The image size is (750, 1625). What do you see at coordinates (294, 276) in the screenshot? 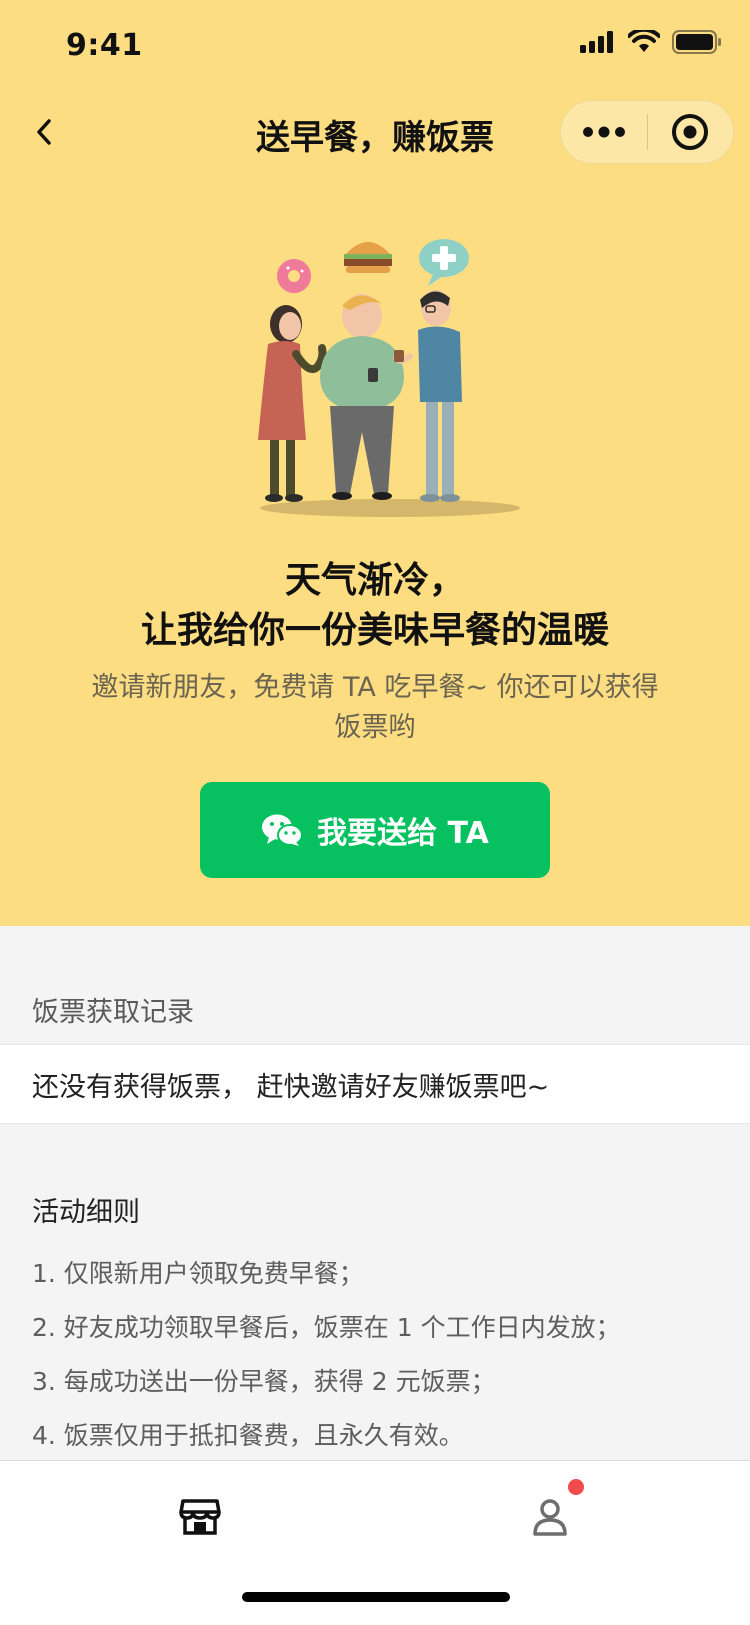
I see `donut-icon` at bounding box center [294, 276].